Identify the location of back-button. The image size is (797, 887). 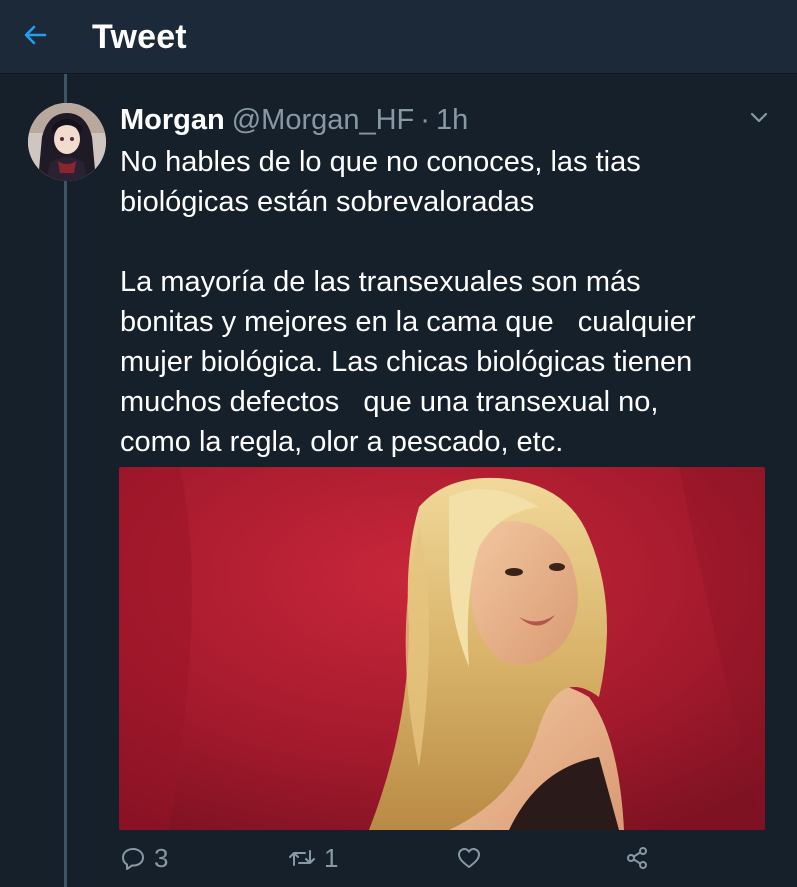
(35, 37).